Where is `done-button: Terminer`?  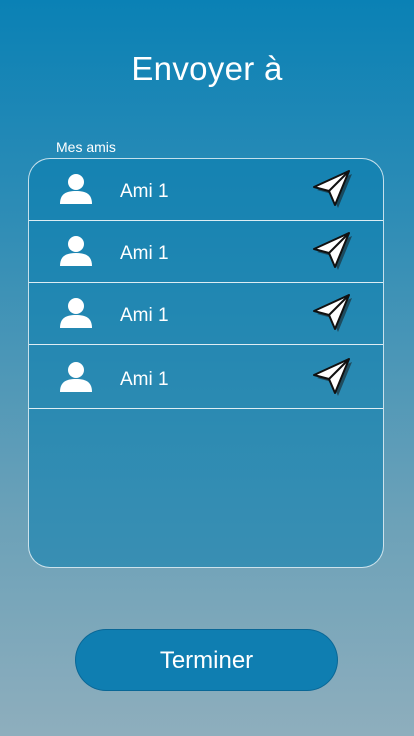 done-button: Terminer is located at coordinates (206, 660).